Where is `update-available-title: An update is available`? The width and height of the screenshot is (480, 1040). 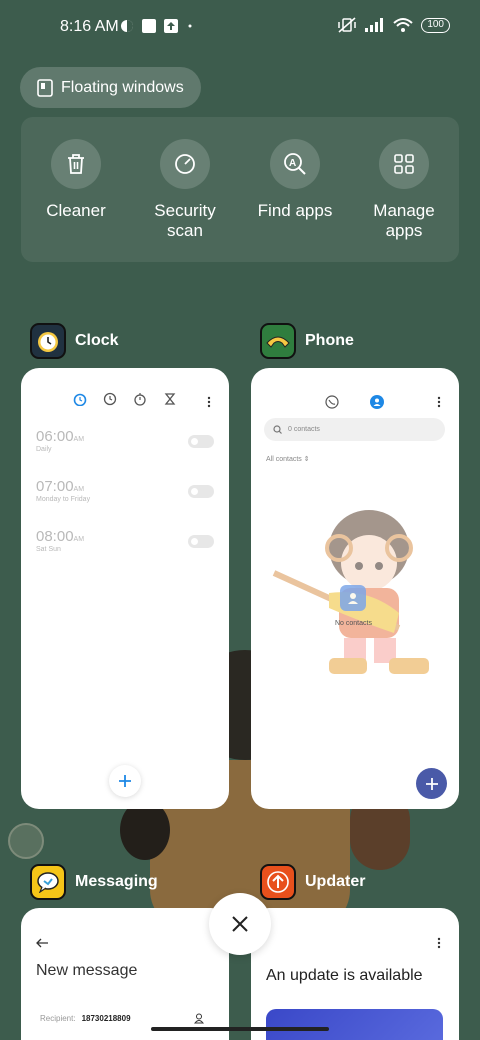
update-available-title: An update is available is located at coordinates (344, 975).